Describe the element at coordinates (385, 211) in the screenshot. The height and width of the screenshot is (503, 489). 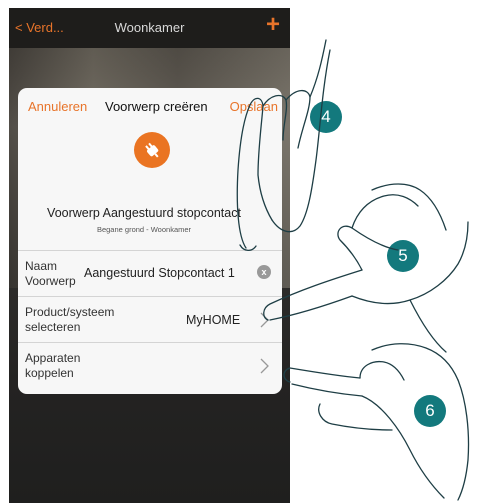
I see `hand-5-thumb` at that location.